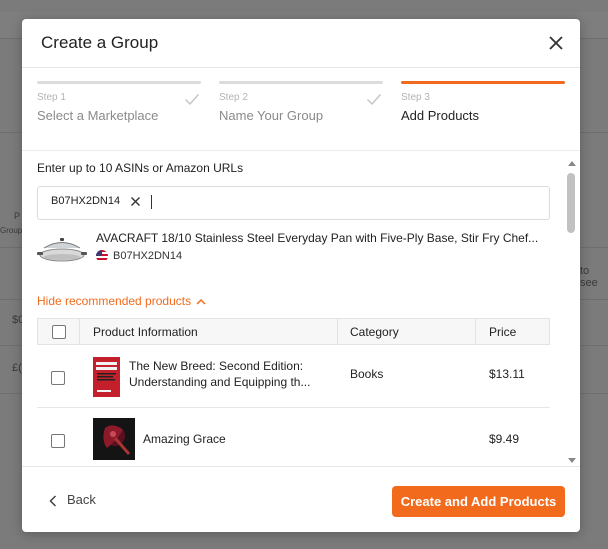  Describe the element at coordinates (233, 97) in the screenshot. I see `step-number: Step 2` at that location.